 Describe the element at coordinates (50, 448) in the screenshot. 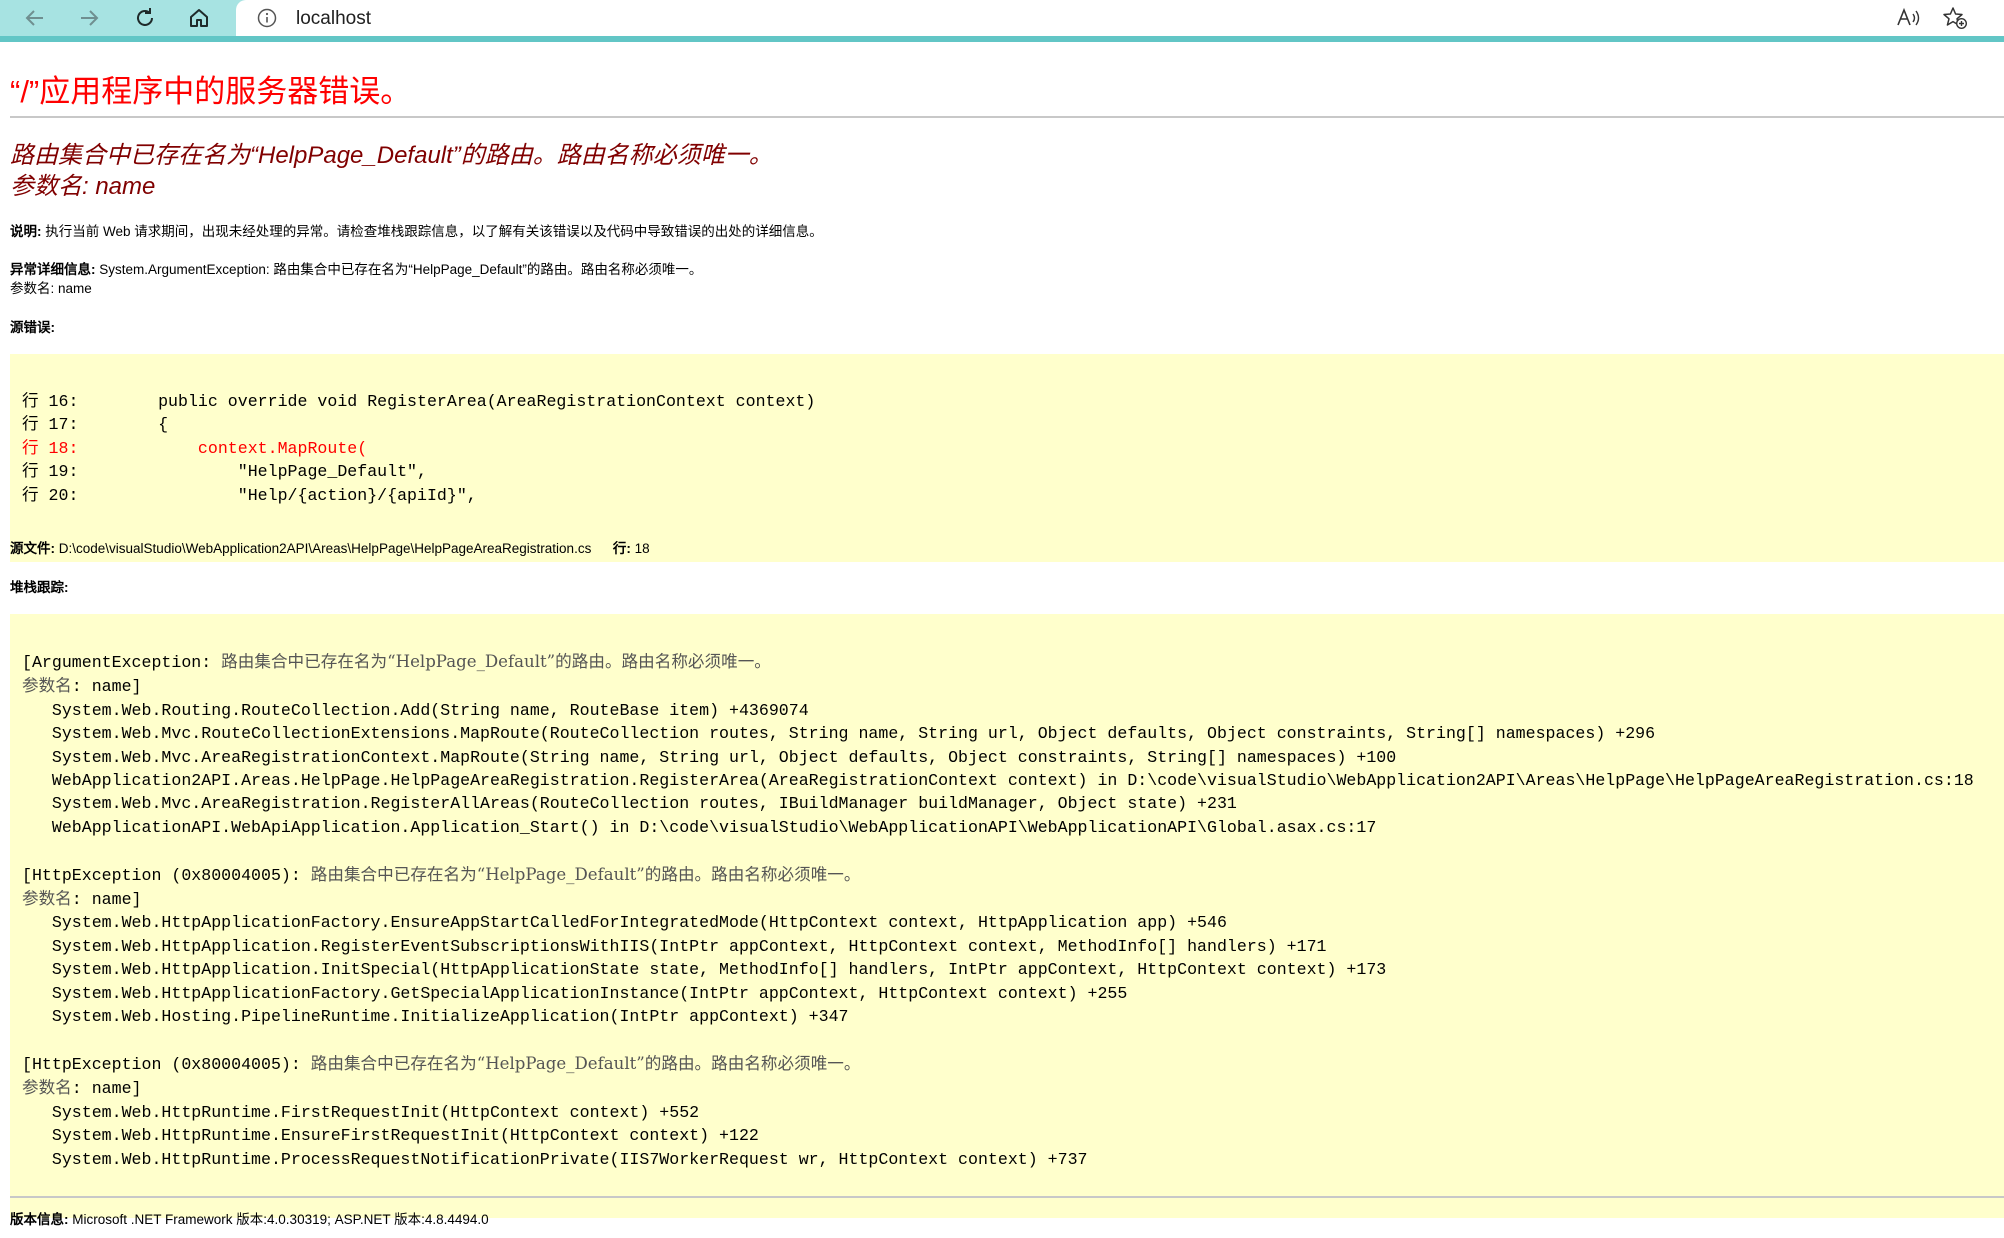

I see `source-line-number: 行 18:` at that location.